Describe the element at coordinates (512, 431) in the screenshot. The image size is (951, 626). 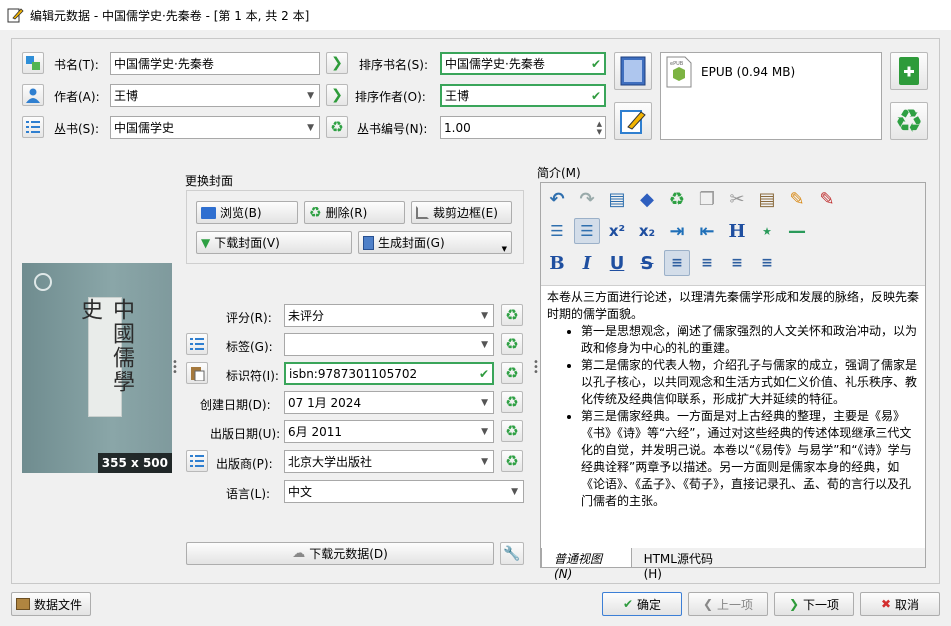
I see `clear-published-date-button: ♻` at that location.